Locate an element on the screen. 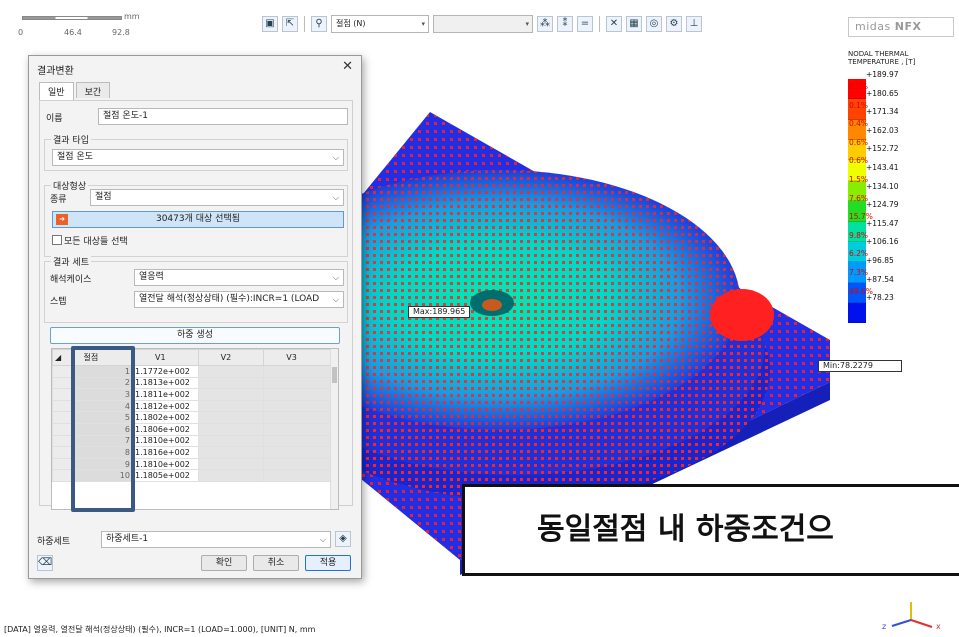  v1-cell: 1.1802e+002 is located at coordinates (165, 417).